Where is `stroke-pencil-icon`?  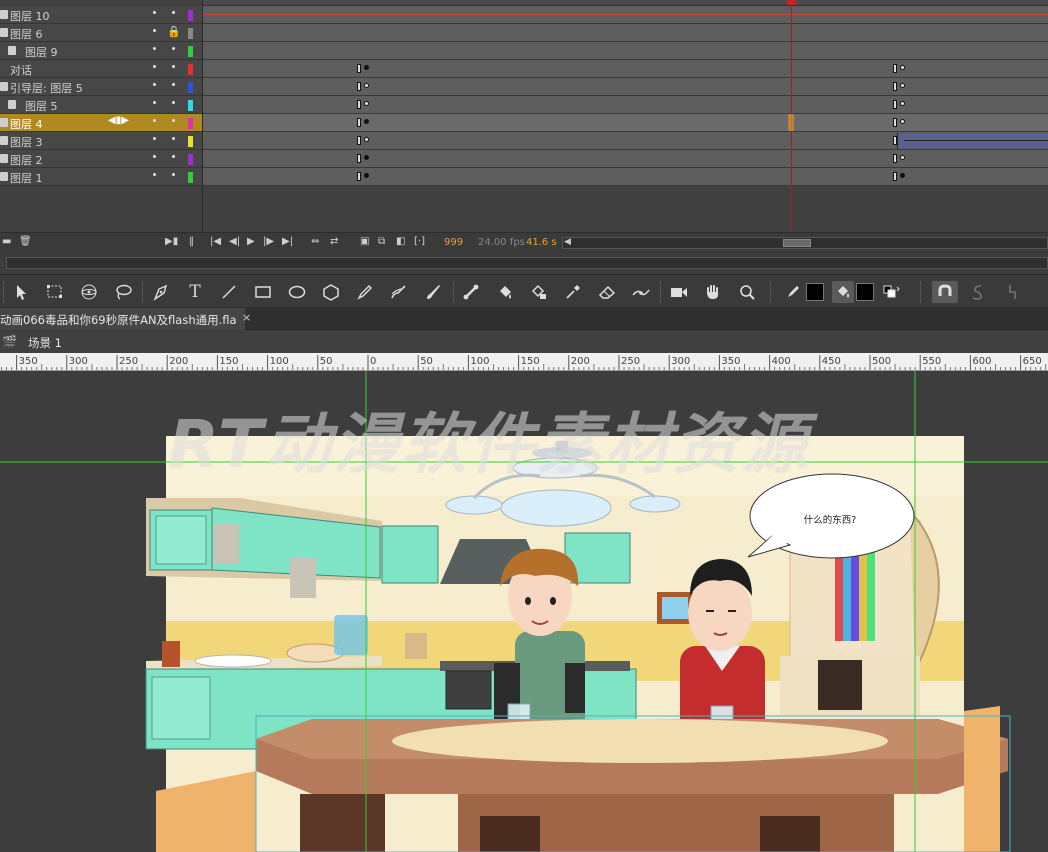 stroke-pencil-icon is located at coordinates (793, 292).